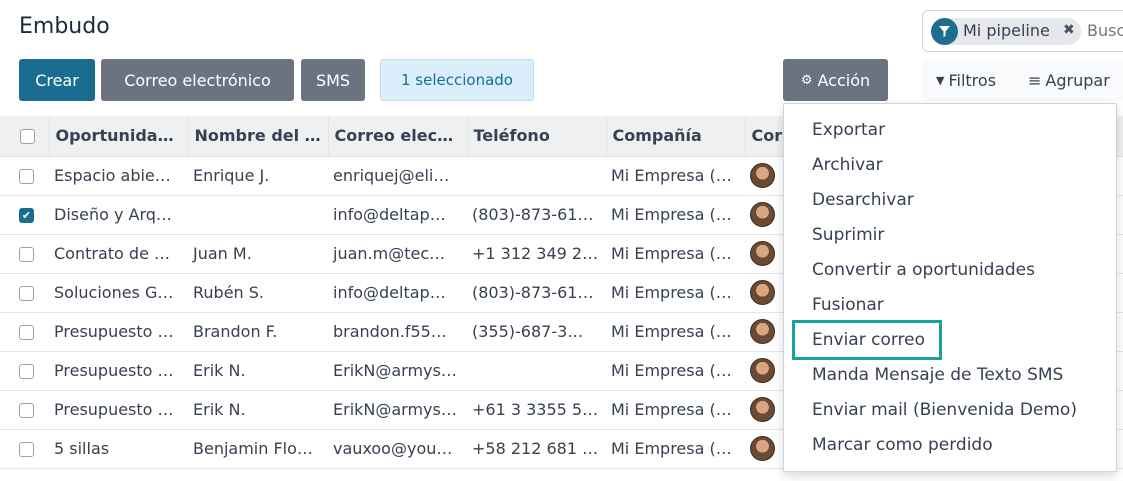  I want to click on list-icon: ≡, so click(1035, 80).